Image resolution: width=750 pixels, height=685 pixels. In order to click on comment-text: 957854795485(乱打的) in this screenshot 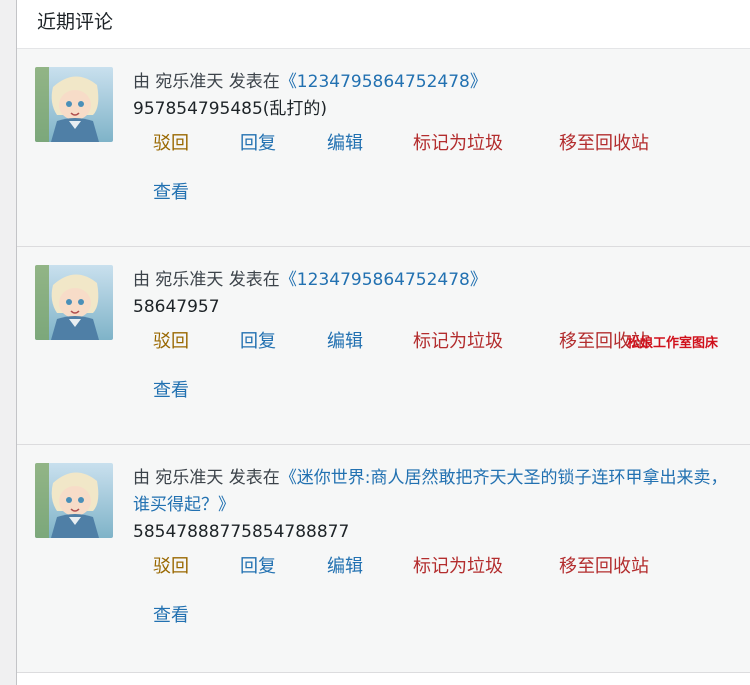, I will do `click(230, 109)`.